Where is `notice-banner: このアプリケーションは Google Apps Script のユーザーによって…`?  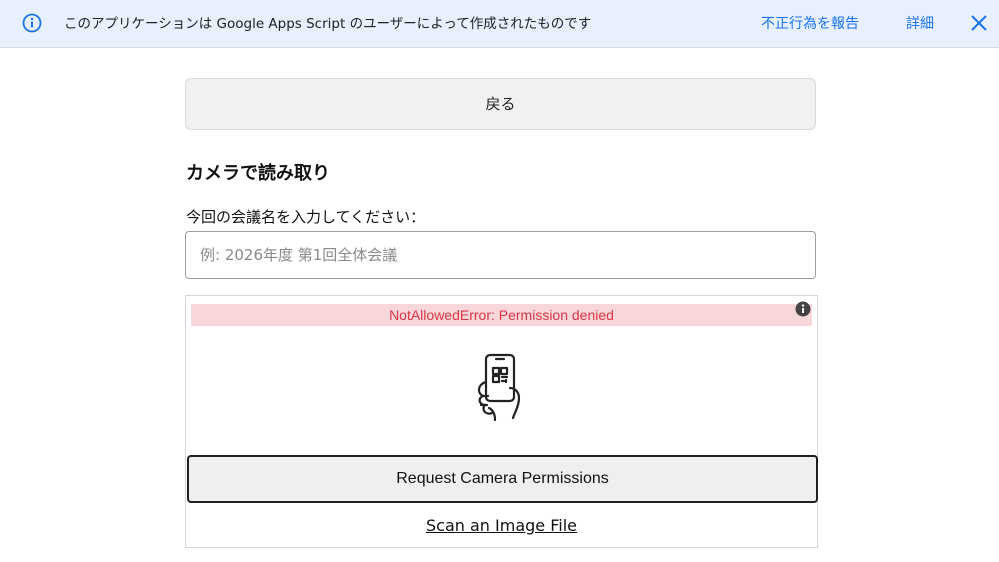
notice-banner: このアプリケーションは Google Apps Script のユーザーによって… is located at coordinates (499, 24).